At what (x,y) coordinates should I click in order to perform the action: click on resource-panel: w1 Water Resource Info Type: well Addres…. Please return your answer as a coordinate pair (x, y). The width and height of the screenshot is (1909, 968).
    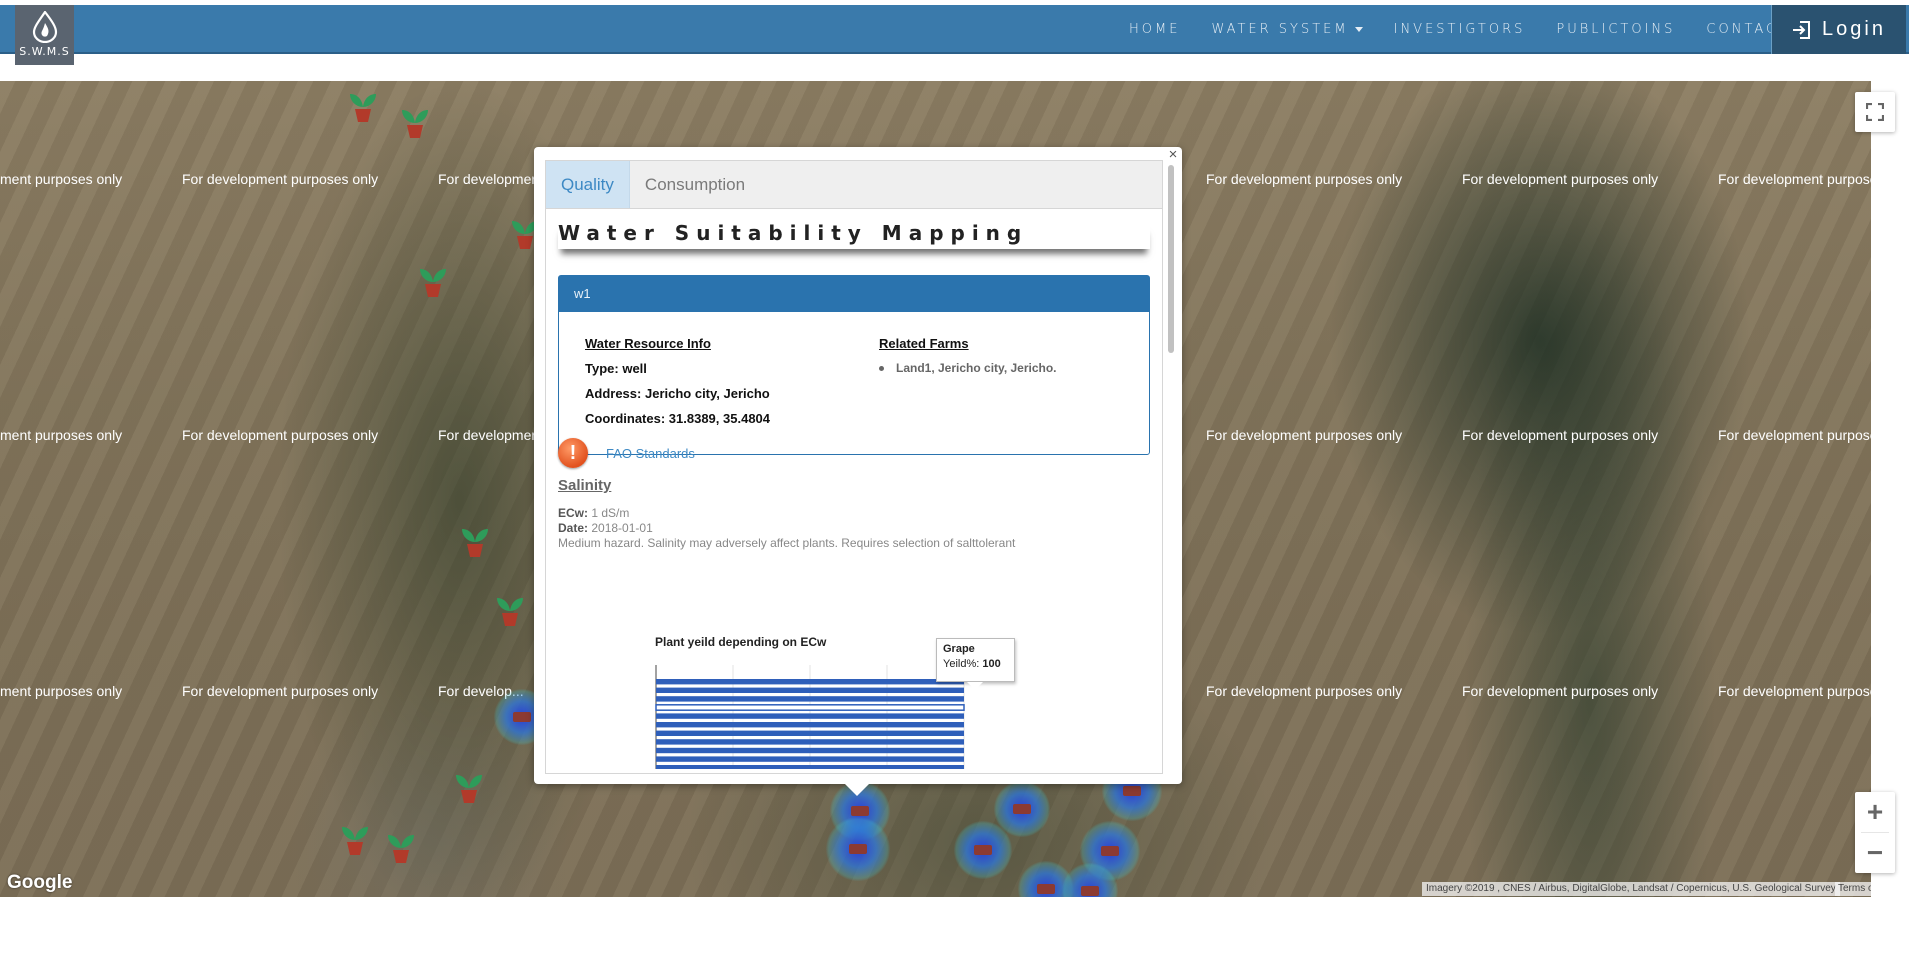
    Looking at the image, I should click on (854, 365).